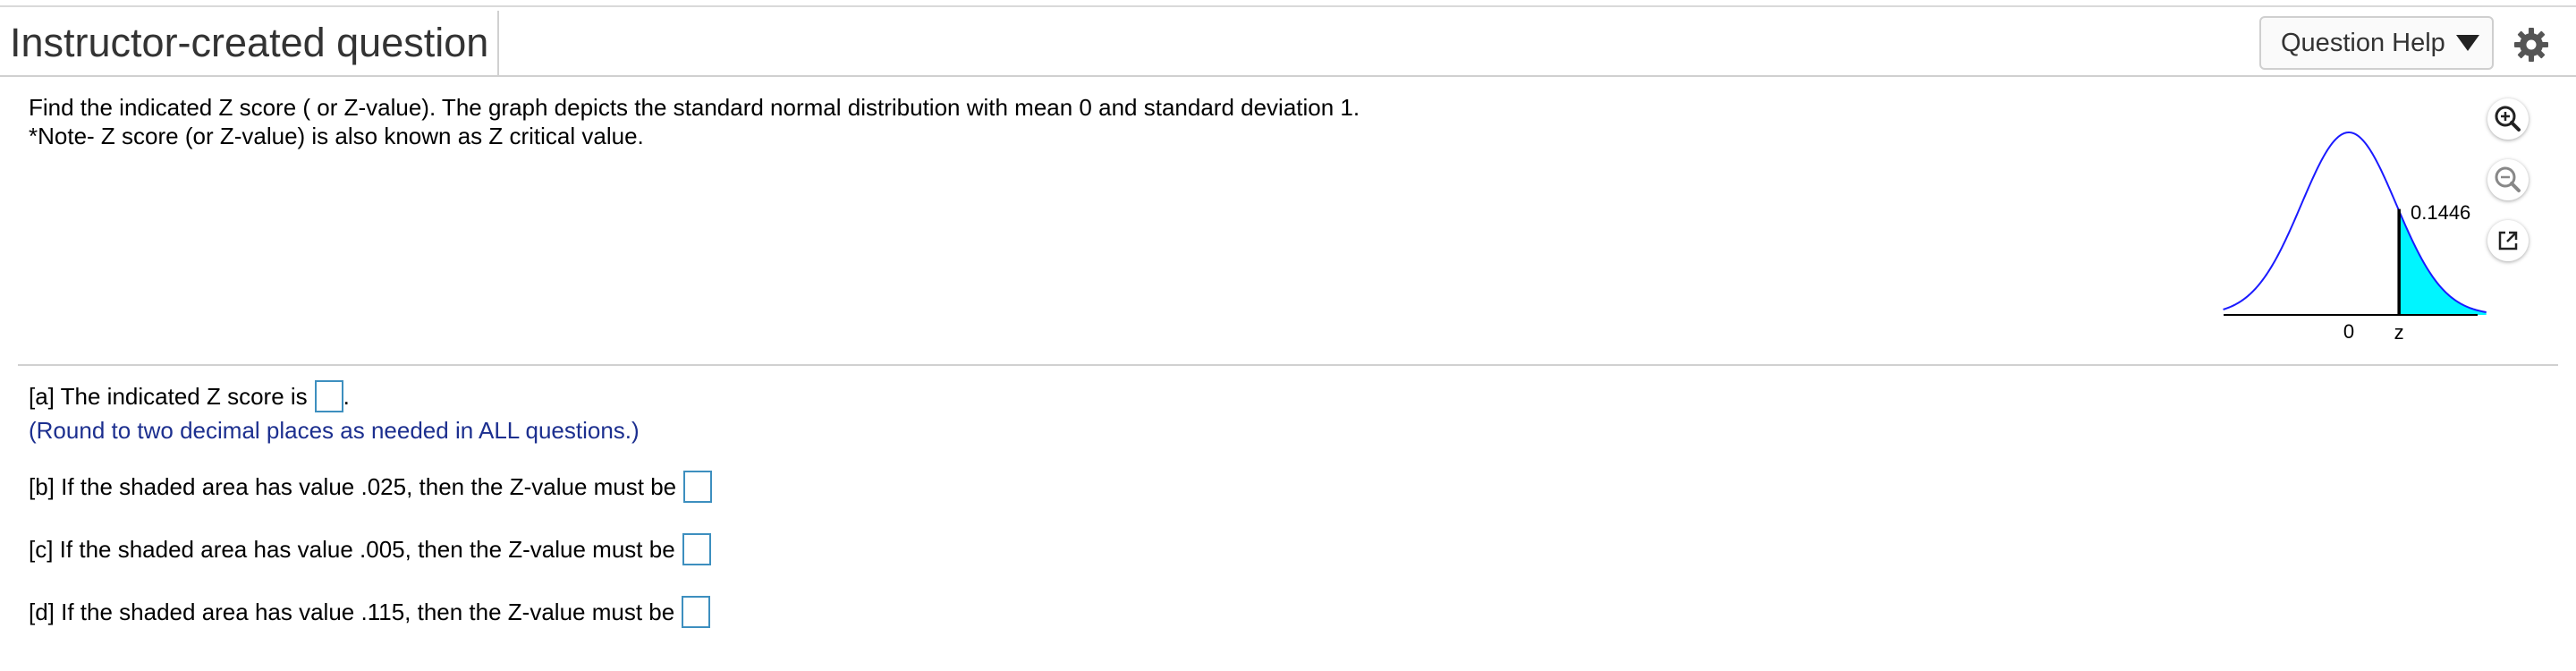 Image resolution: width=2576 pixels, height=671 pixels. What do you see at coordinates (2348, 233) in the screenshot?
I see `normal-distribution-graph: 0.1446 0 z` at bounding box center [2348, 233].